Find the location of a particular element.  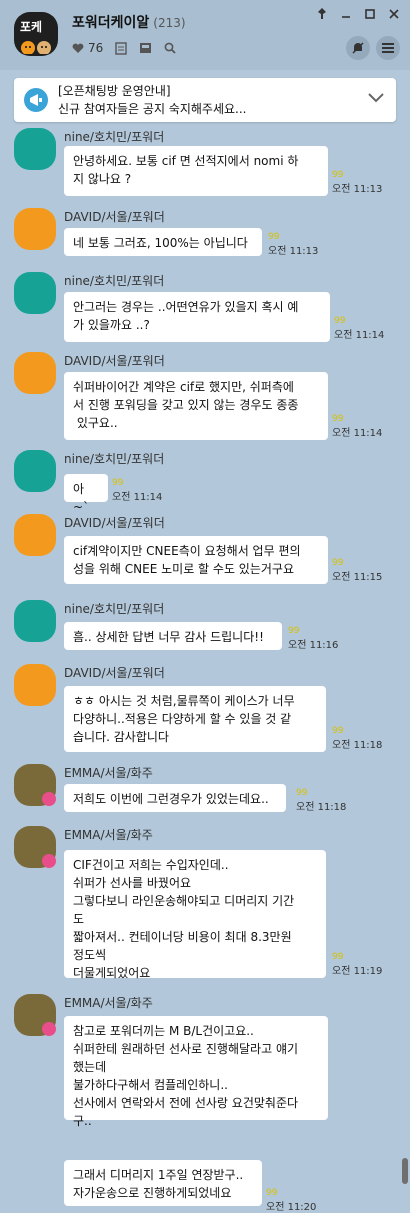

search-button is located at coordinates (170, 48).